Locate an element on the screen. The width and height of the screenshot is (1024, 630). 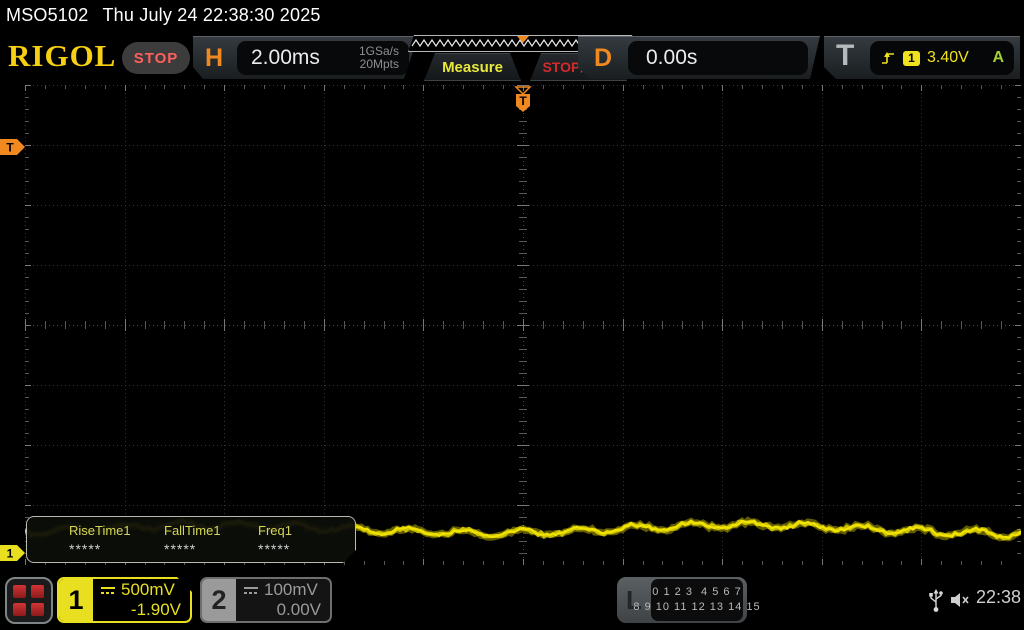
timebase-value: 2.00ms is located at coordinates (285, 57).